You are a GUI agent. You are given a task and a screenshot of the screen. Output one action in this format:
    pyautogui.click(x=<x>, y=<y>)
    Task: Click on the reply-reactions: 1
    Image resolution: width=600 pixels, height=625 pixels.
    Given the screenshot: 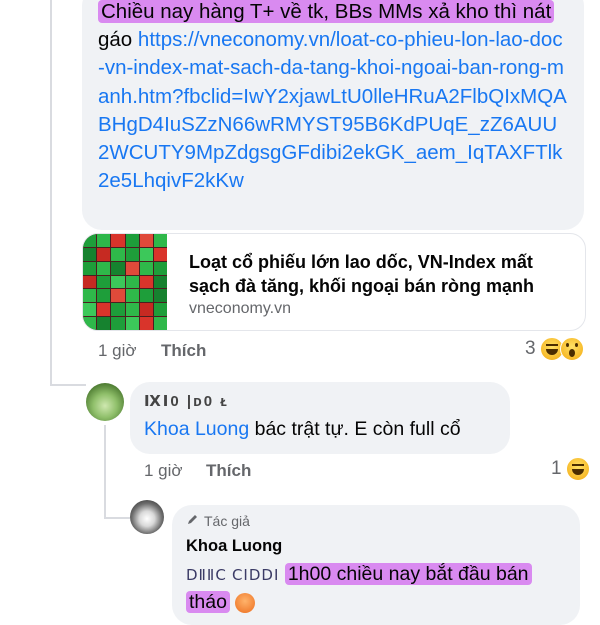 What is the action you would take?
    pyautogui.click(x=570, y=469)
    